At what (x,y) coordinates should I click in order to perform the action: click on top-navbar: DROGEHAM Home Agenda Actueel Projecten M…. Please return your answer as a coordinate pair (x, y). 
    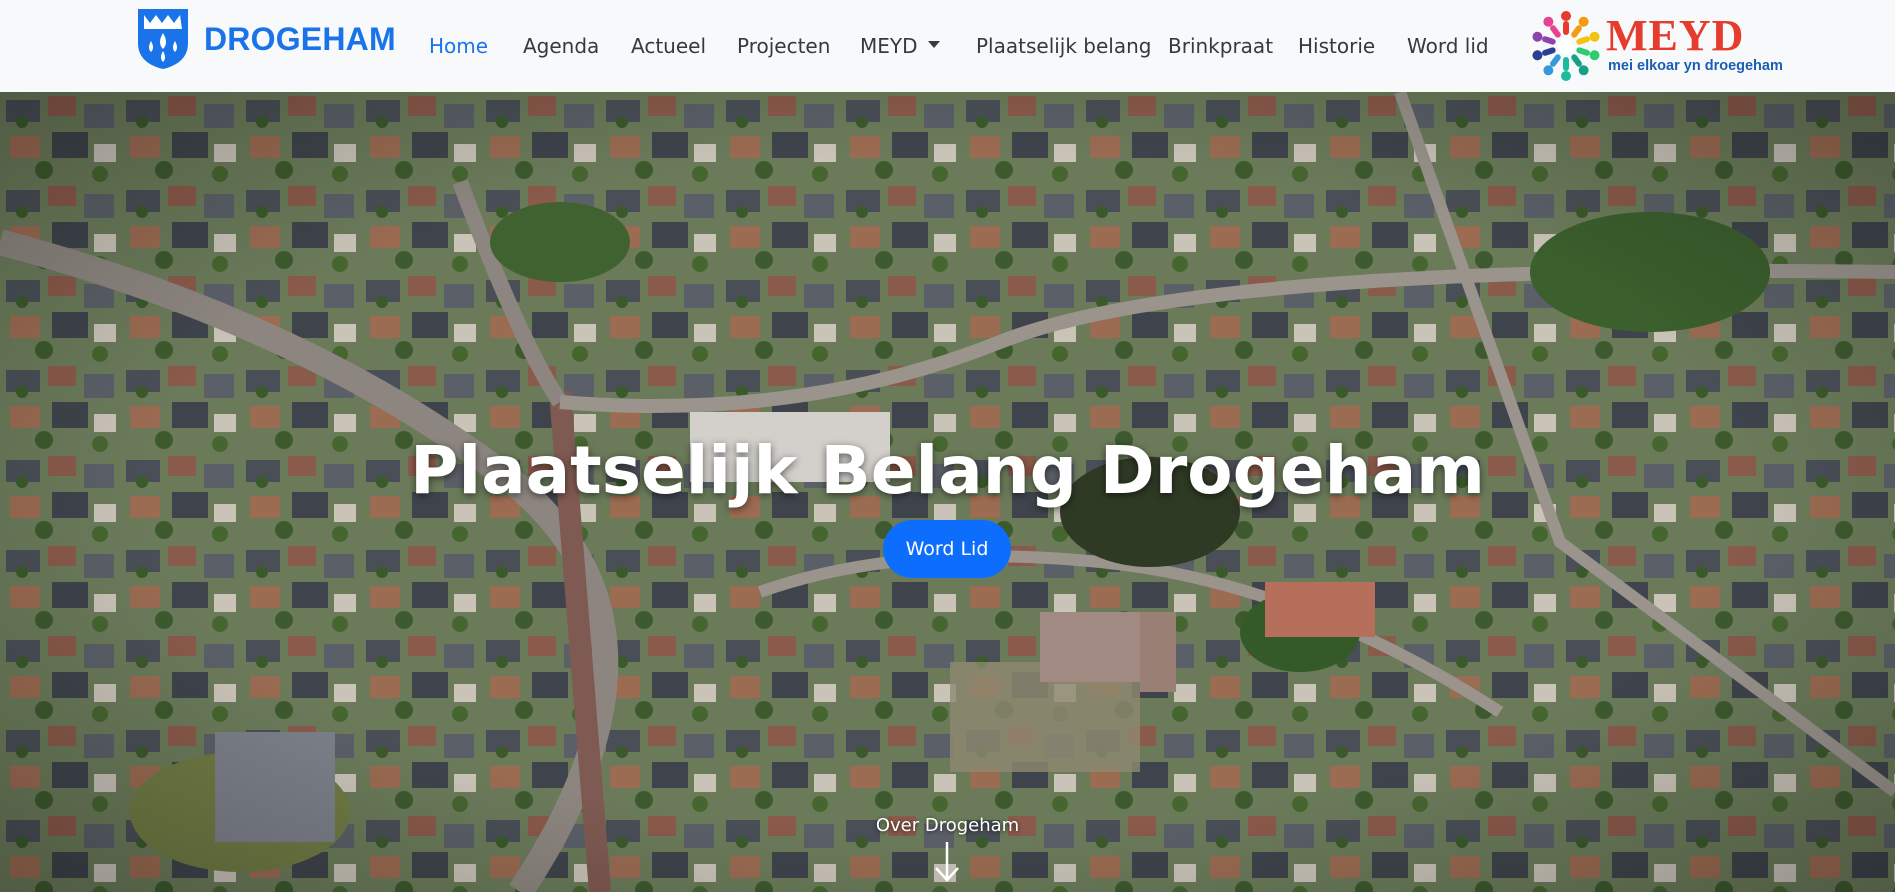
    Looking at the image, I should click on (947, 46).